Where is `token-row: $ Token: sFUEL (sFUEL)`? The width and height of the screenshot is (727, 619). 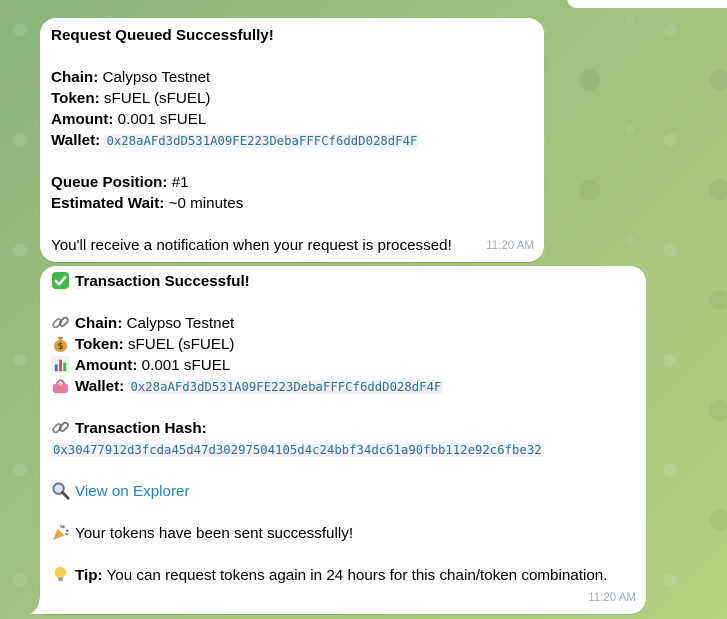 token-row: $ Token: sFUEL (sFUEL) is located at coordinates (343, 344).